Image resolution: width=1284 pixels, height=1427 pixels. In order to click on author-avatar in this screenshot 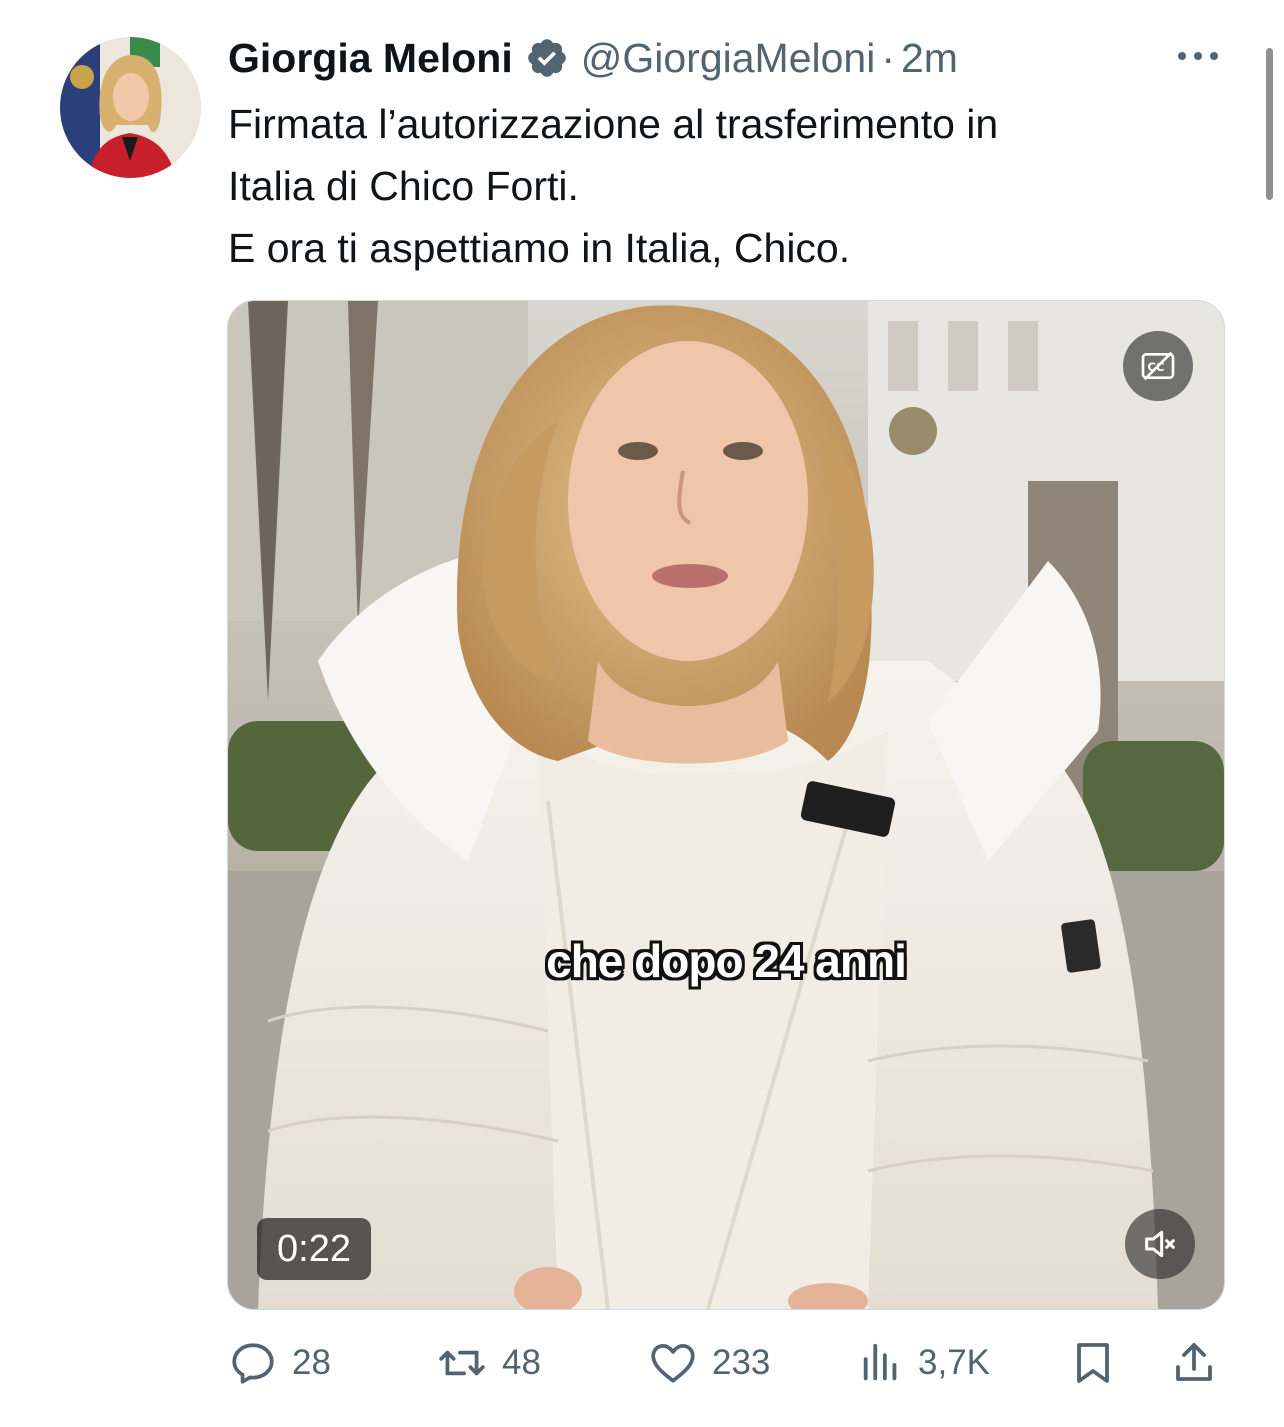, I will do `click(130, 107)`.